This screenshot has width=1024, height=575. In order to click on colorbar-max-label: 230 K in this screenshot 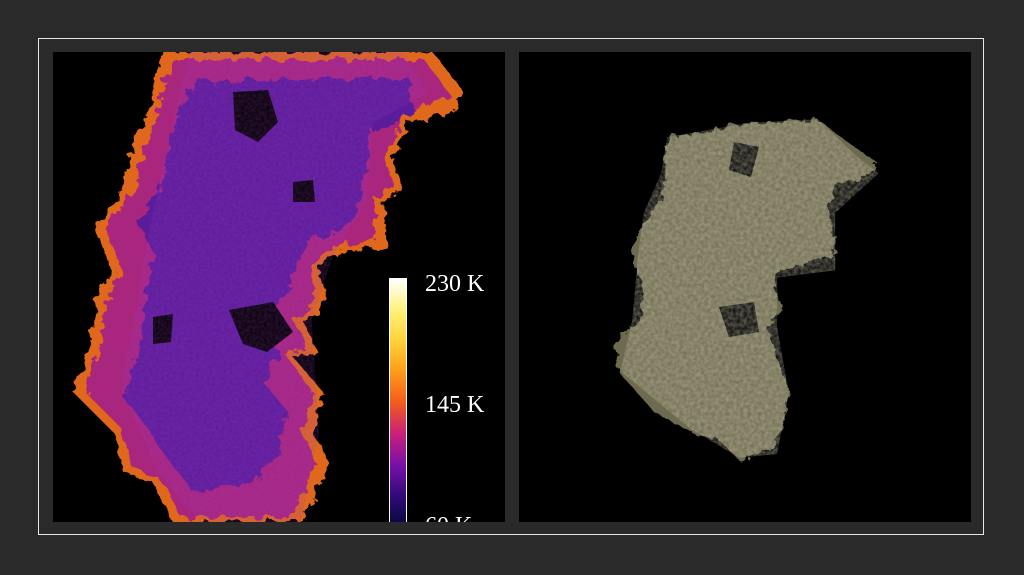, I will do `click(455, 284)`.